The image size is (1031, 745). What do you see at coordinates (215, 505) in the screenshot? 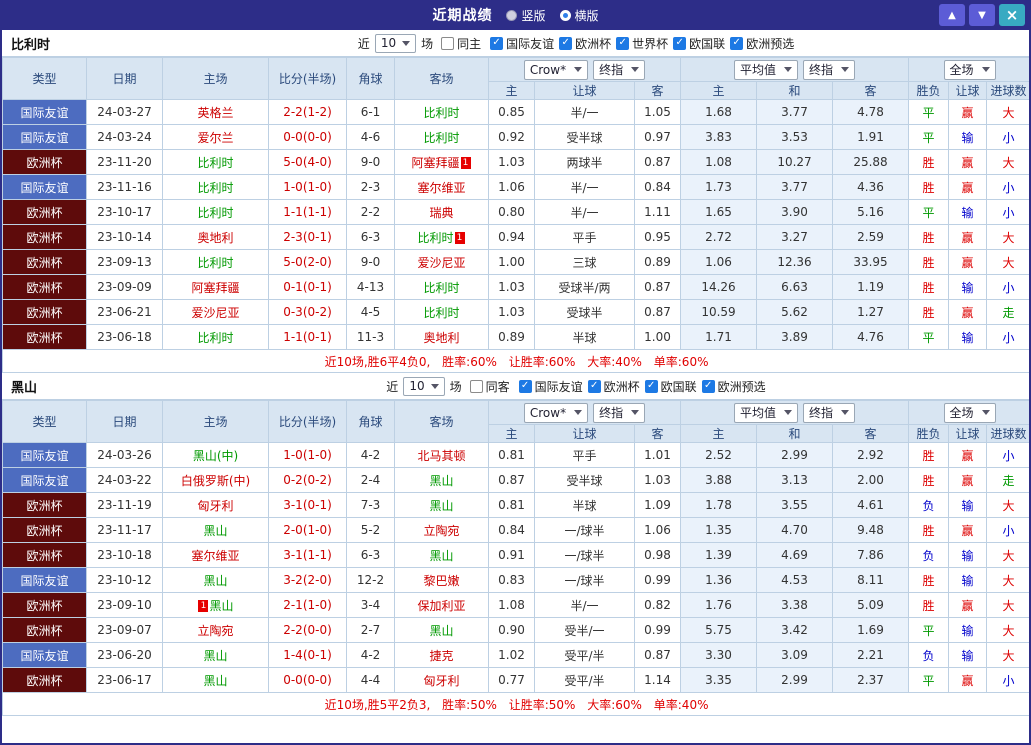
I see `team-name-text: 匈牙利` at bounding box center [215, 505].